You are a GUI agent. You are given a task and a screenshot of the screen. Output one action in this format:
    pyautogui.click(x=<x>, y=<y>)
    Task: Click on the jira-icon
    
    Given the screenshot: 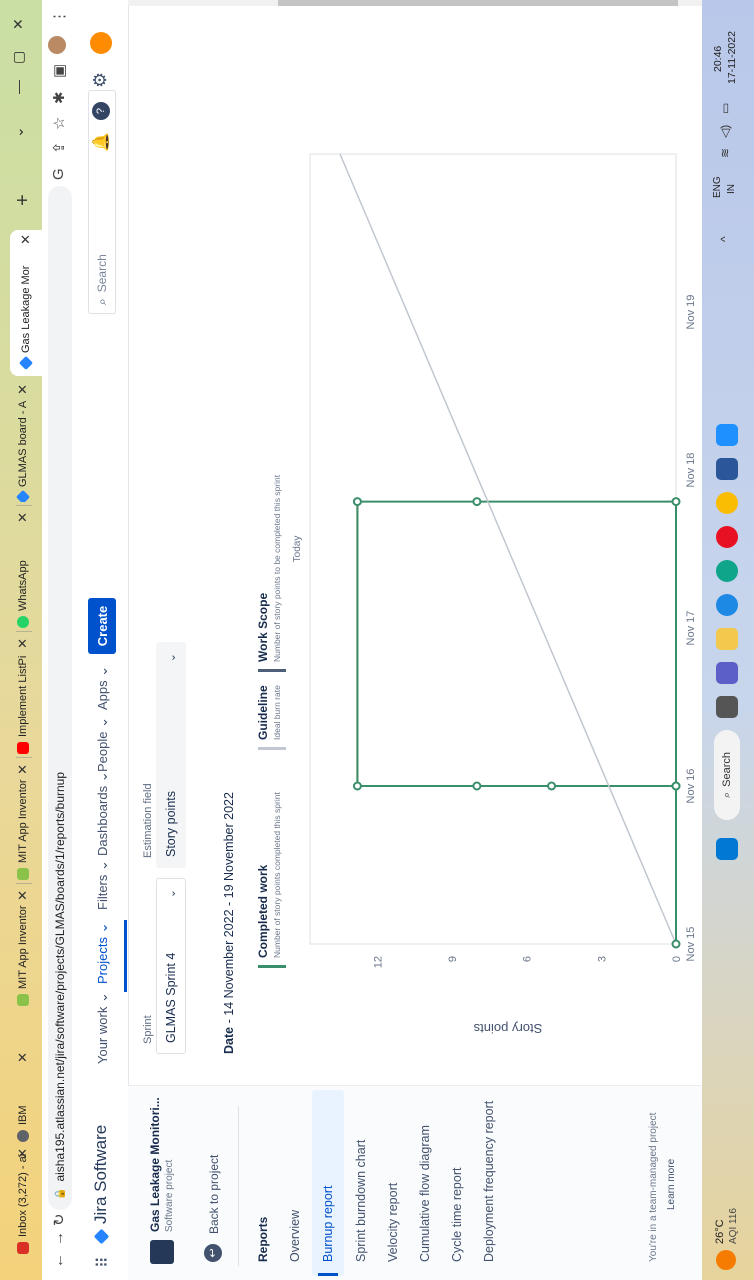 What is the action you would take?
    pyautogui.click(x=23, y=495)
    